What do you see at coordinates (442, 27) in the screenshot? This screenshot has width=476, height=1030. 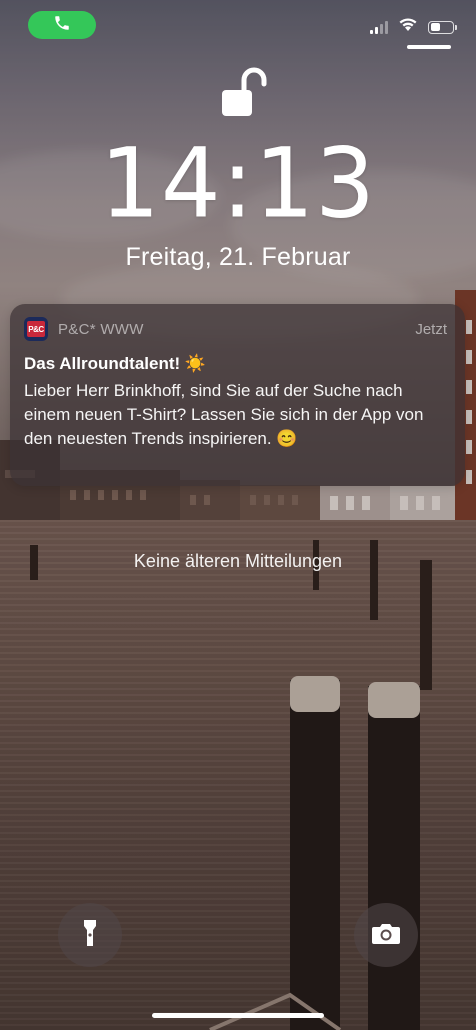 I see `battery-icon` at bounding box center [442, 27].